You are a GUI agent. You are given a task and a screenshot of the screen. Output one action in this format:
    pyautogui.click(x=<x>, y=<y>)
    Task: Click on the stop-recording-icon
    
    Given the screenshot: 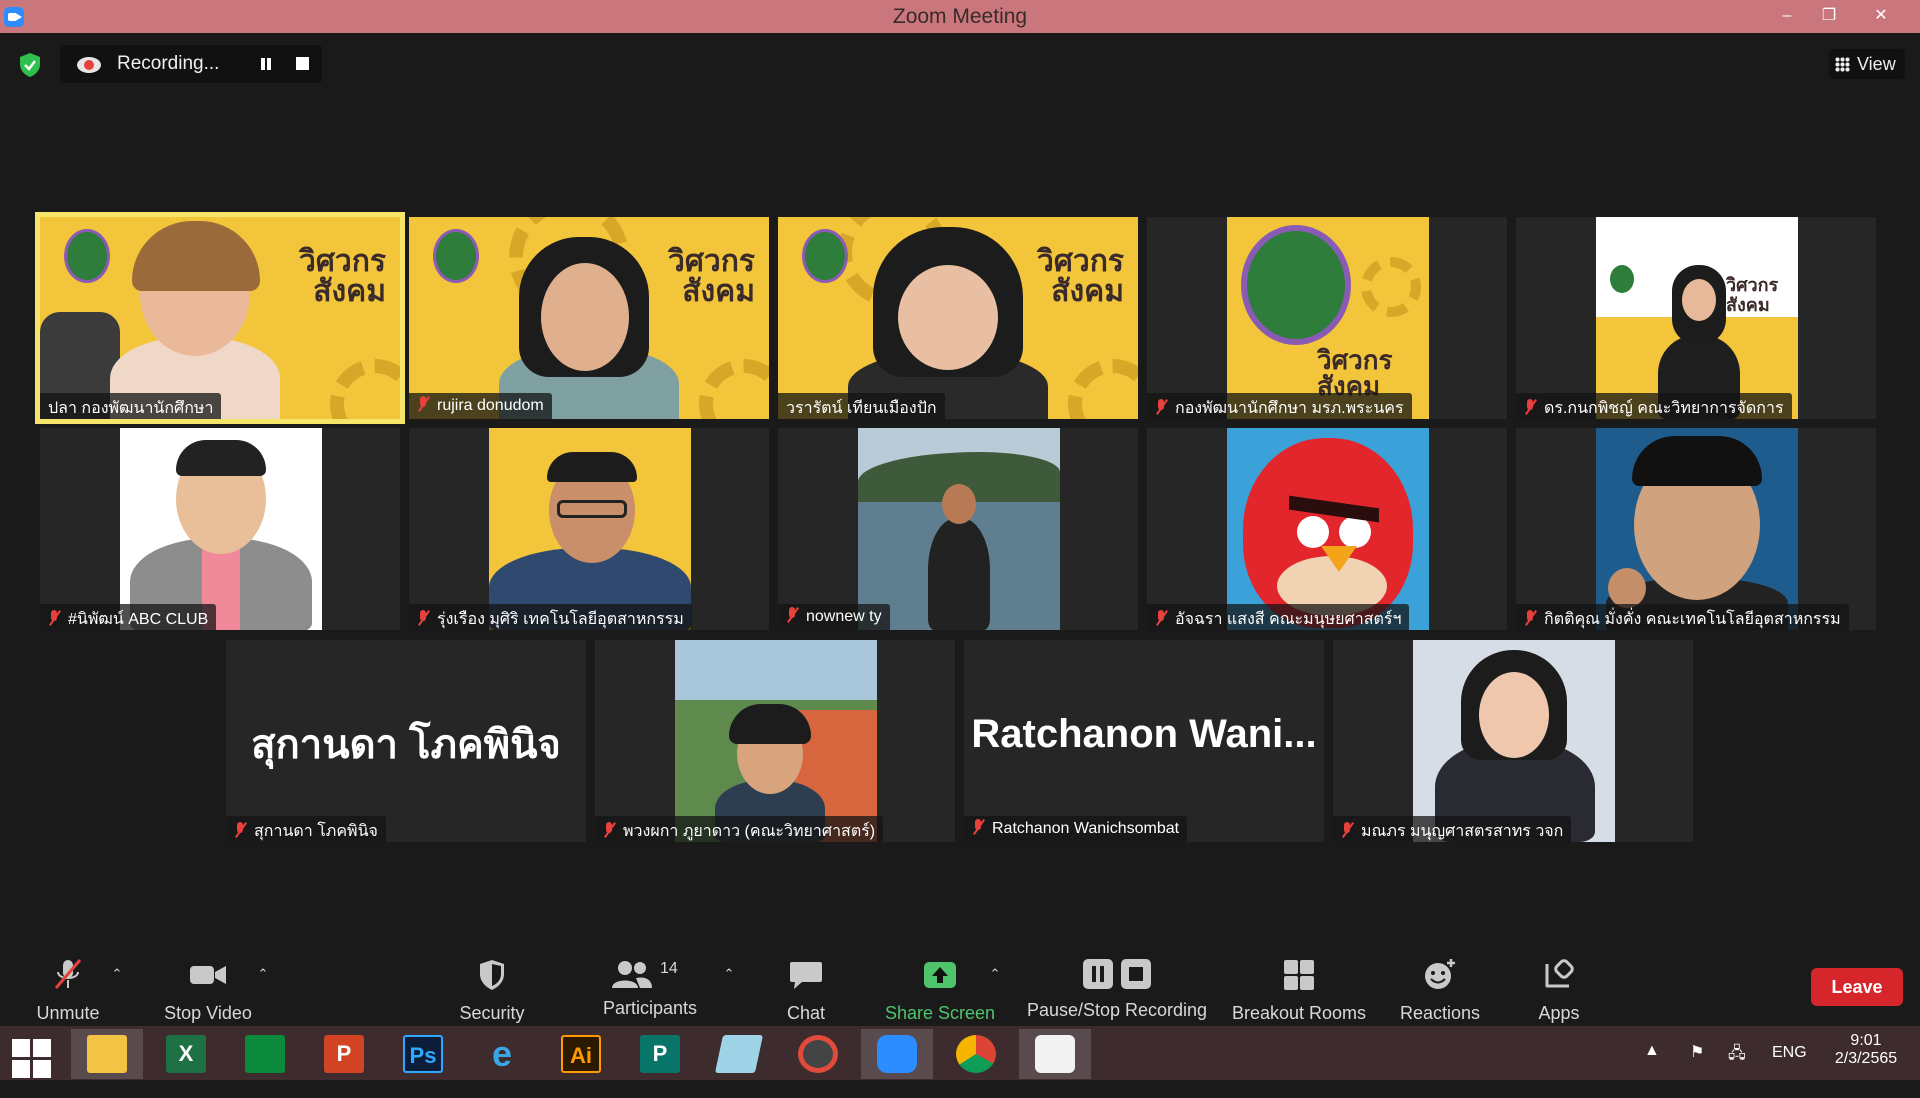 What is the action you would take?
    pyautogui.click(x=302, y=63)
    